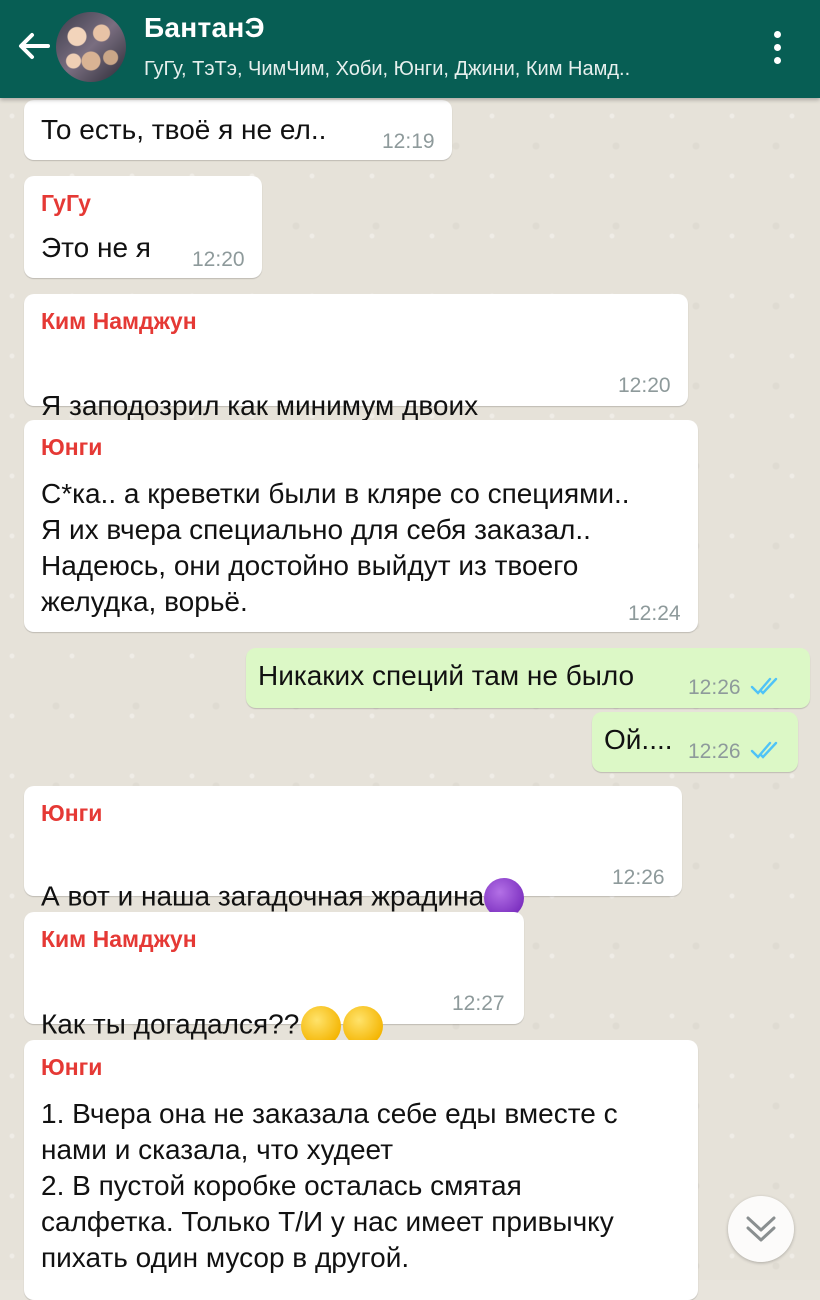  I want to click on message-text: Как ты догадался??, so click(212, 1023).